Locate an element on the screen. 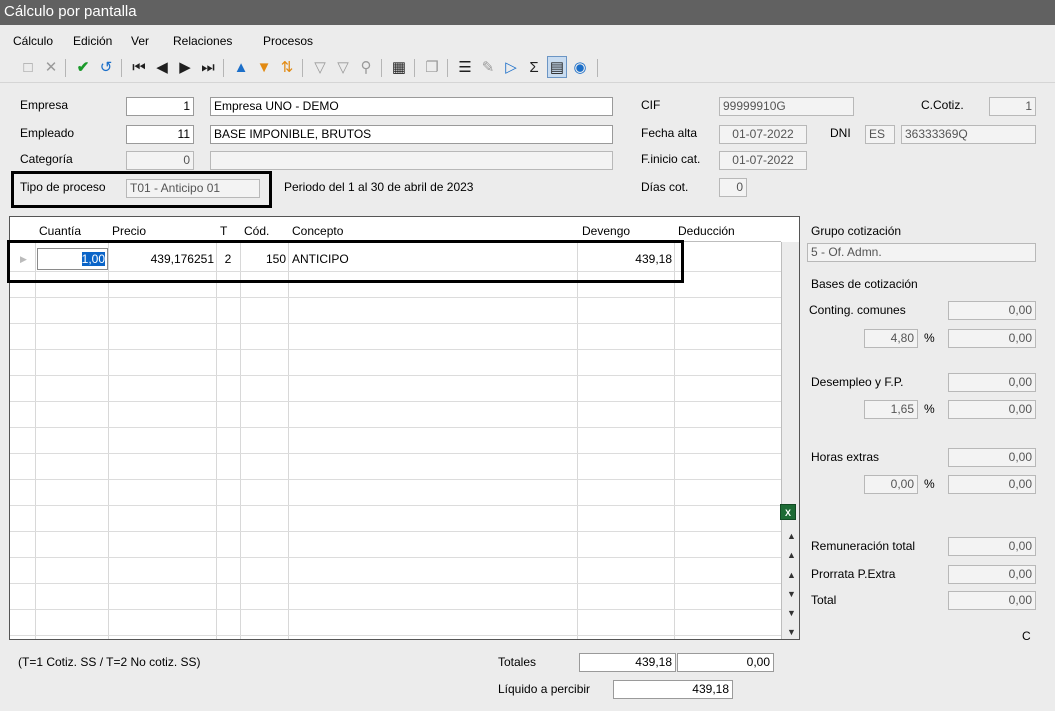  import-icon: ▷ is located at coordinates (511, 67).